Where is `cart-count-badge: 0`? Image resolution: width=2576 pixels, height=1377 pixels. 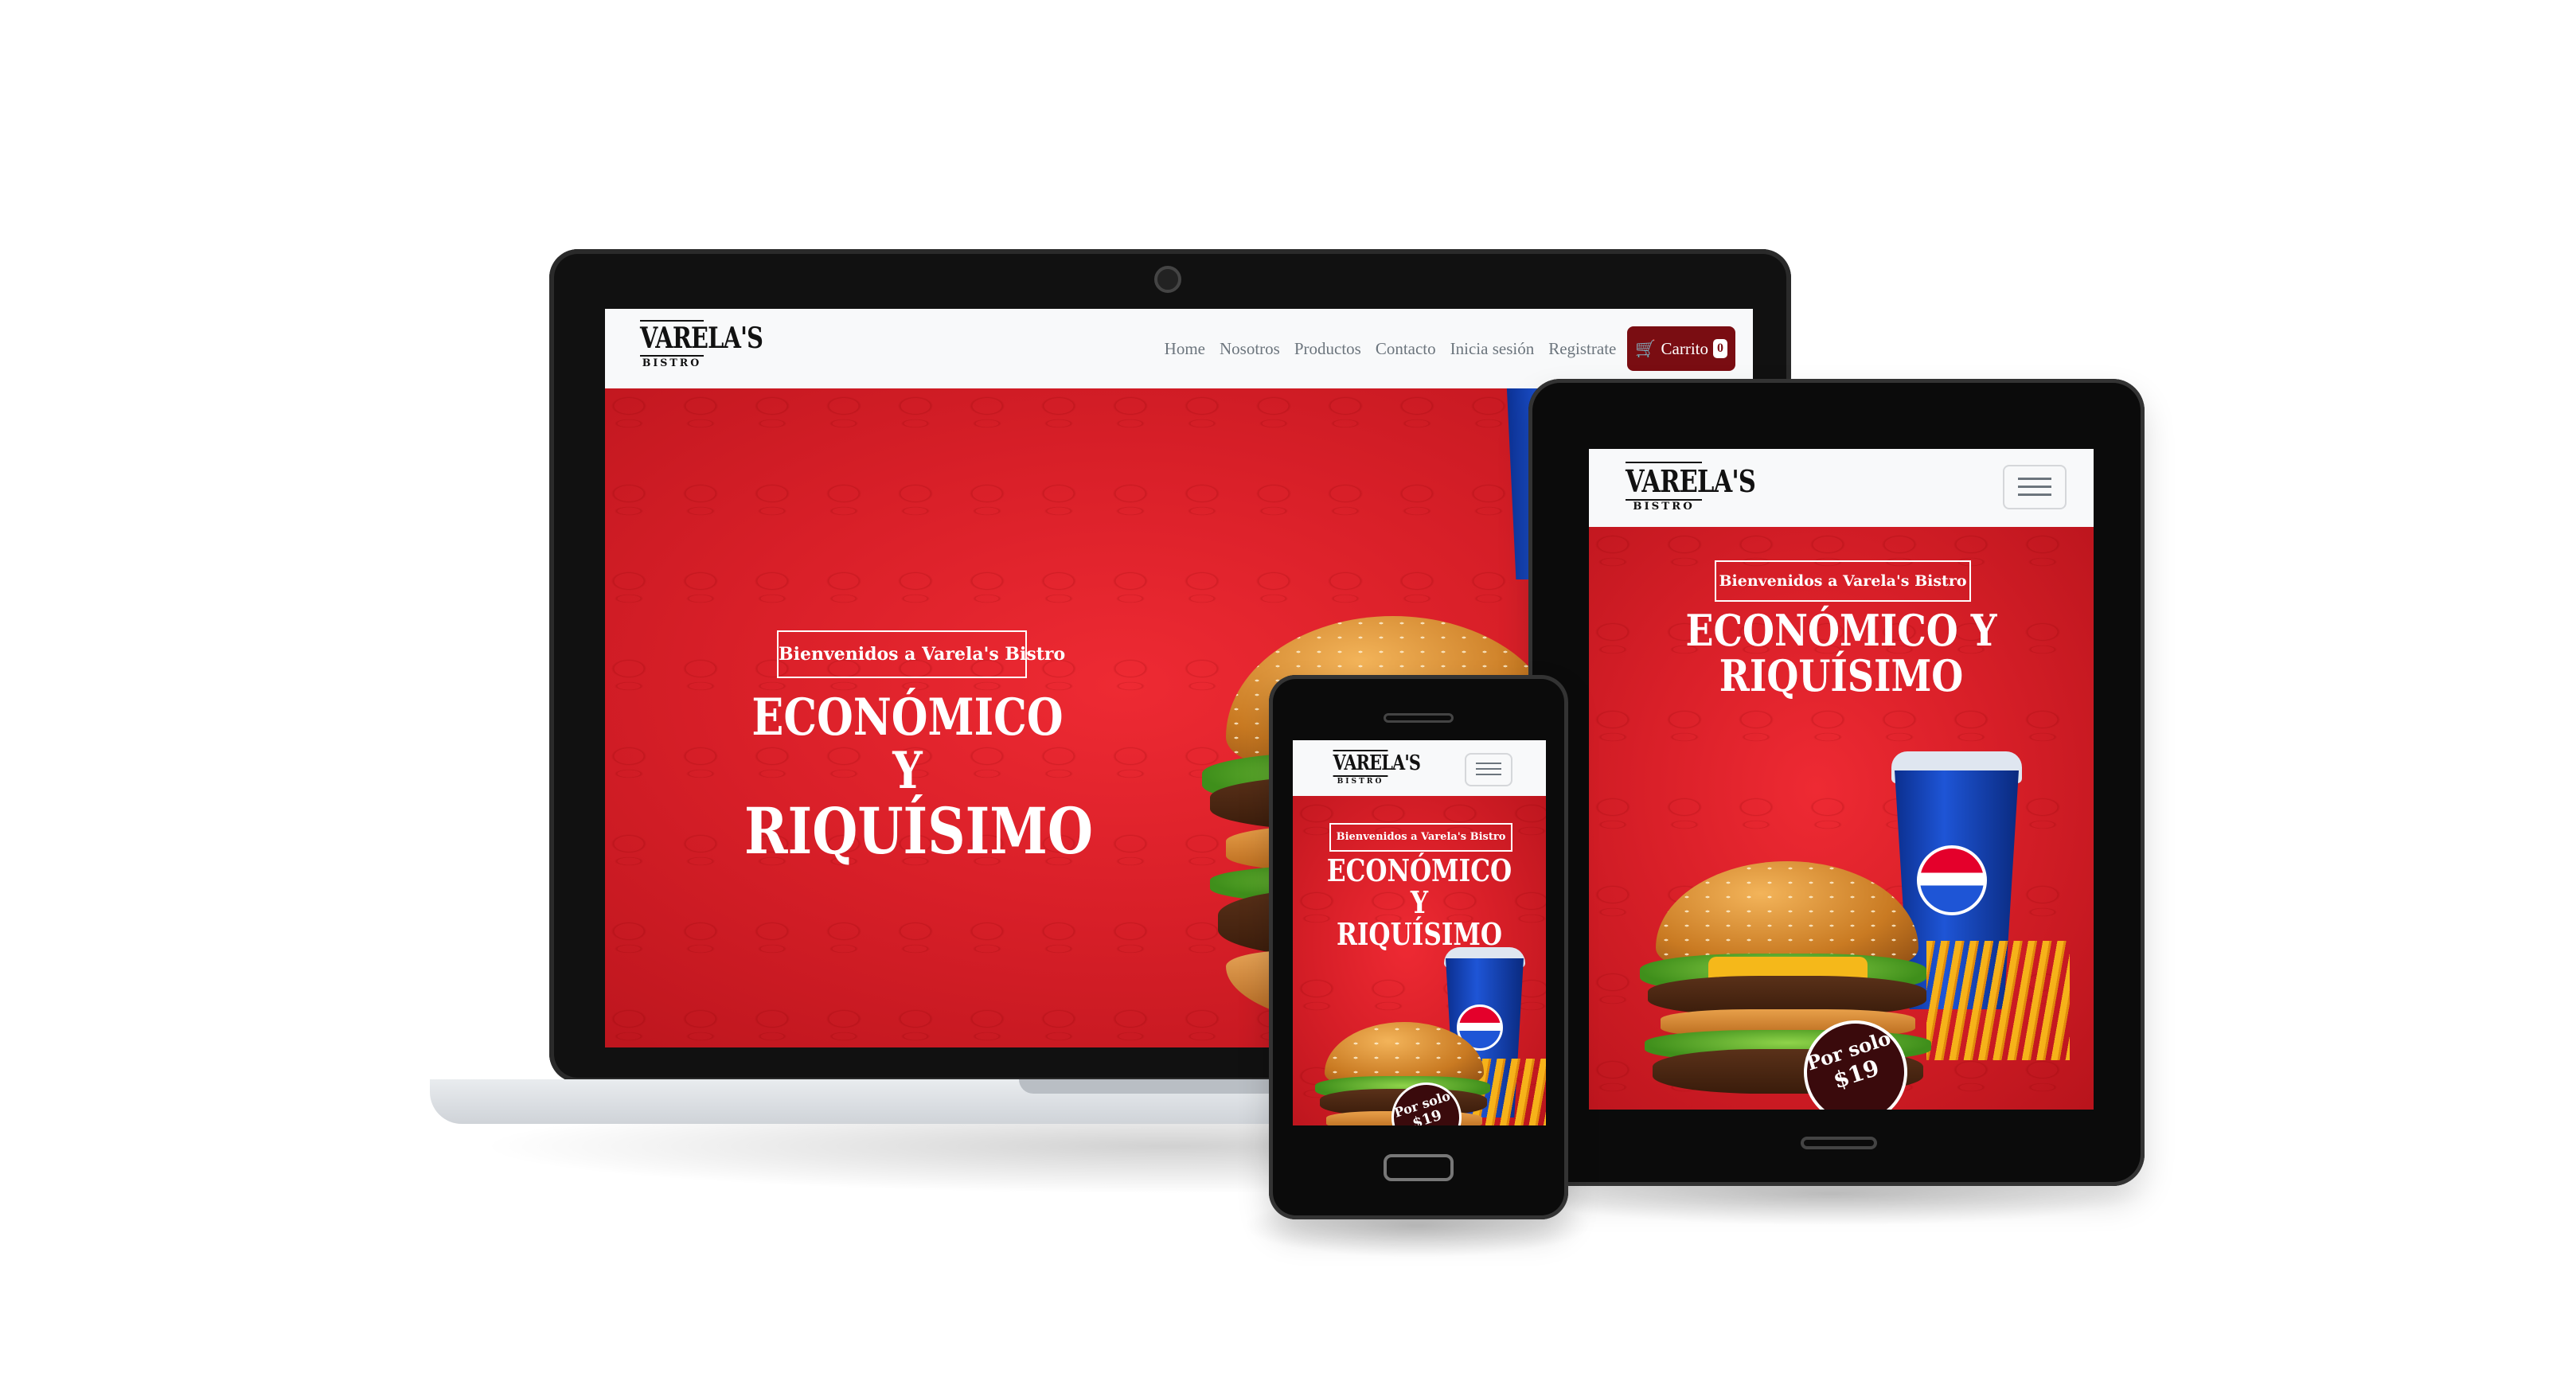
cart-count-badge: 0 is located at coordinates (1720, 348).